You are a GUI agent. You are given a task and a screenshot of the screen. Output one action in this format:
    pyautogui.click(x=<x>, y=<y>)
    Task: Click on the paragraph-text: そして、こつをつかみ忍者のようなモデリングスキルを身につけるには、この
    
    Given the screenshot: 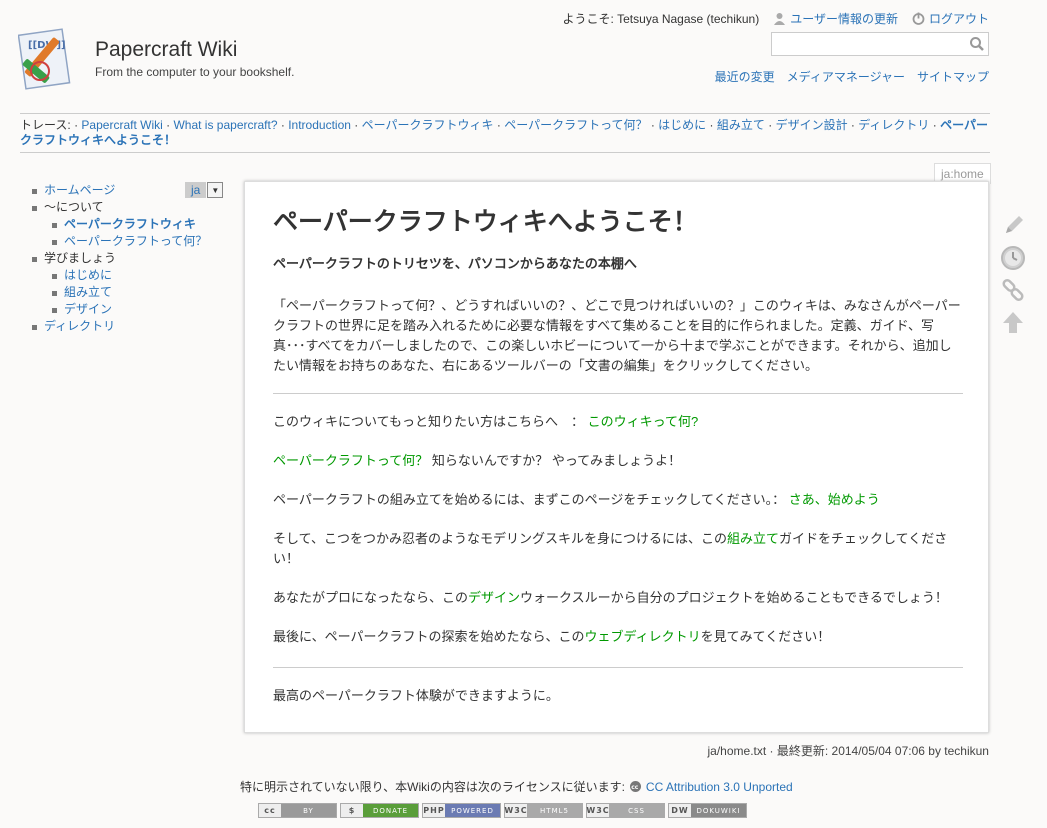 What is the action you would take?
    pyautogui.click(x=500, y=538)
    